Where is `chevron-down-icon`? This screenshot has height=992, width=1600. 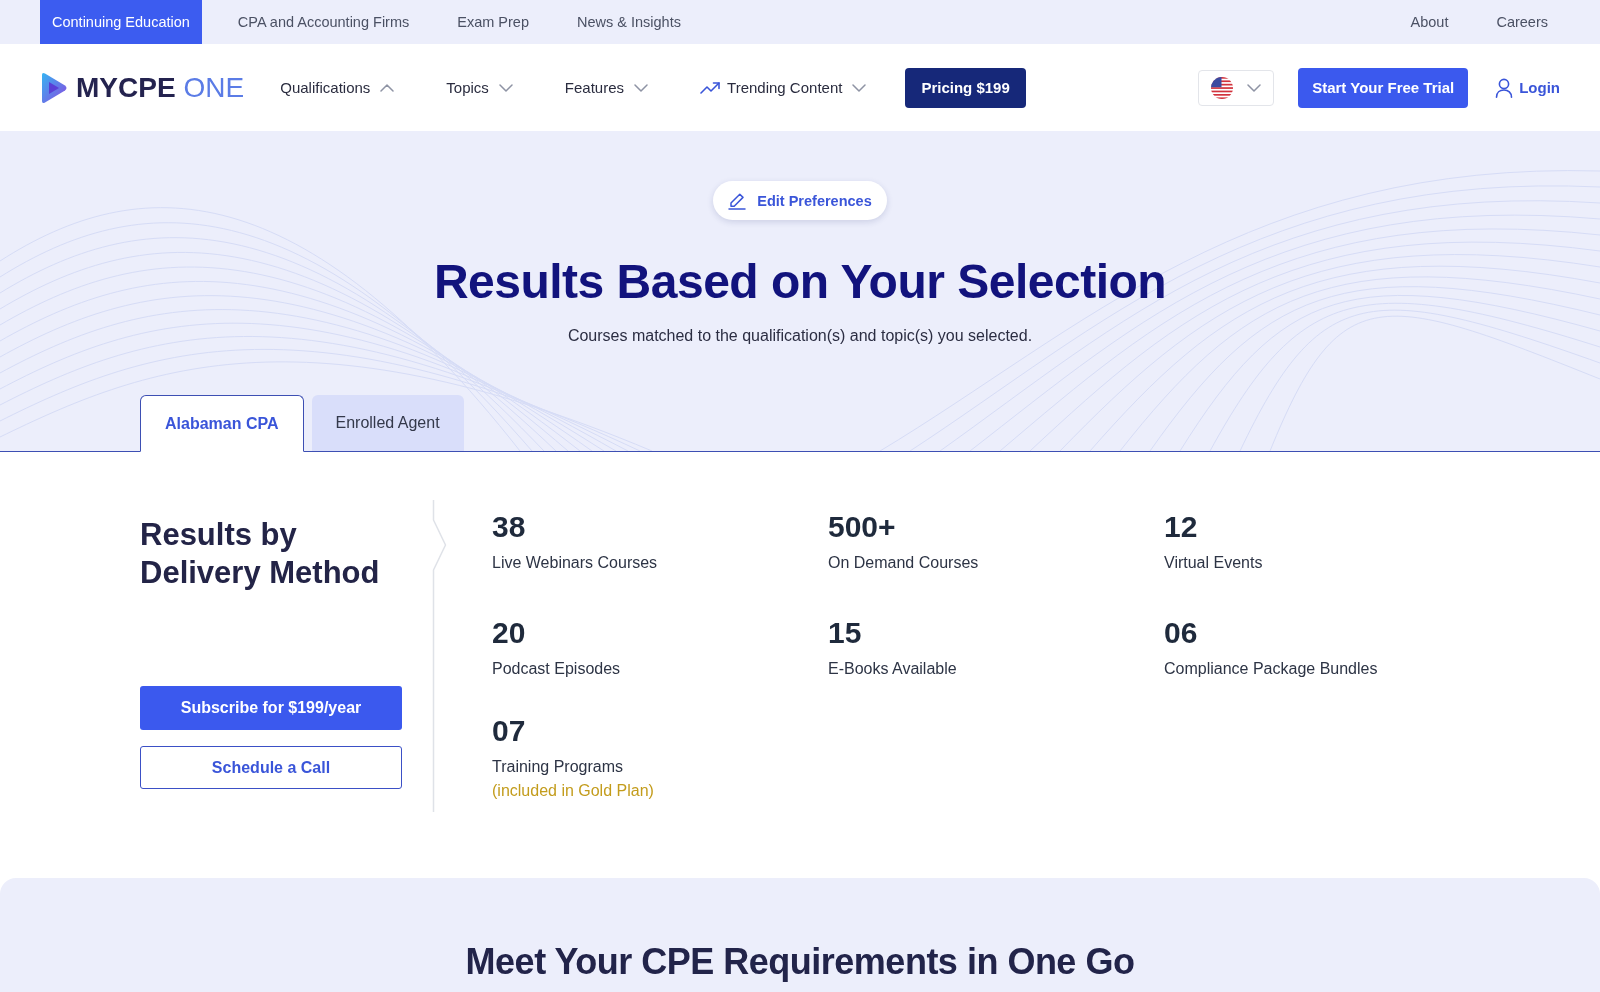
chevron-down-icon is located at coordinates (1254, 87).